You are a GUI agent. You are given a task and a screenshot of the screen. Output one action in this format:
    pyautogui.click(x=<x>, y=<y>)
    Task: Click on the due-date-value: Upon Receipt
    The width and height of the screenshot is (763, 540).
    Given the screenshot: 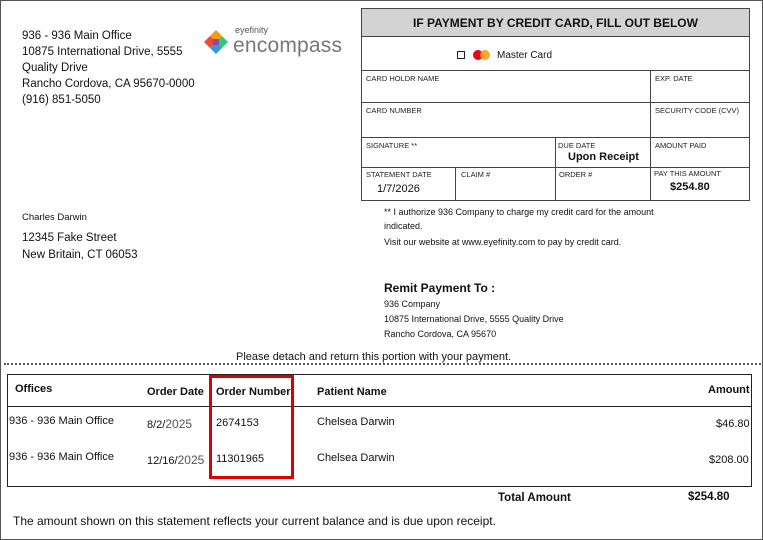 What is the action you would take?
    pyautogui.click(x=603, y=157)
    